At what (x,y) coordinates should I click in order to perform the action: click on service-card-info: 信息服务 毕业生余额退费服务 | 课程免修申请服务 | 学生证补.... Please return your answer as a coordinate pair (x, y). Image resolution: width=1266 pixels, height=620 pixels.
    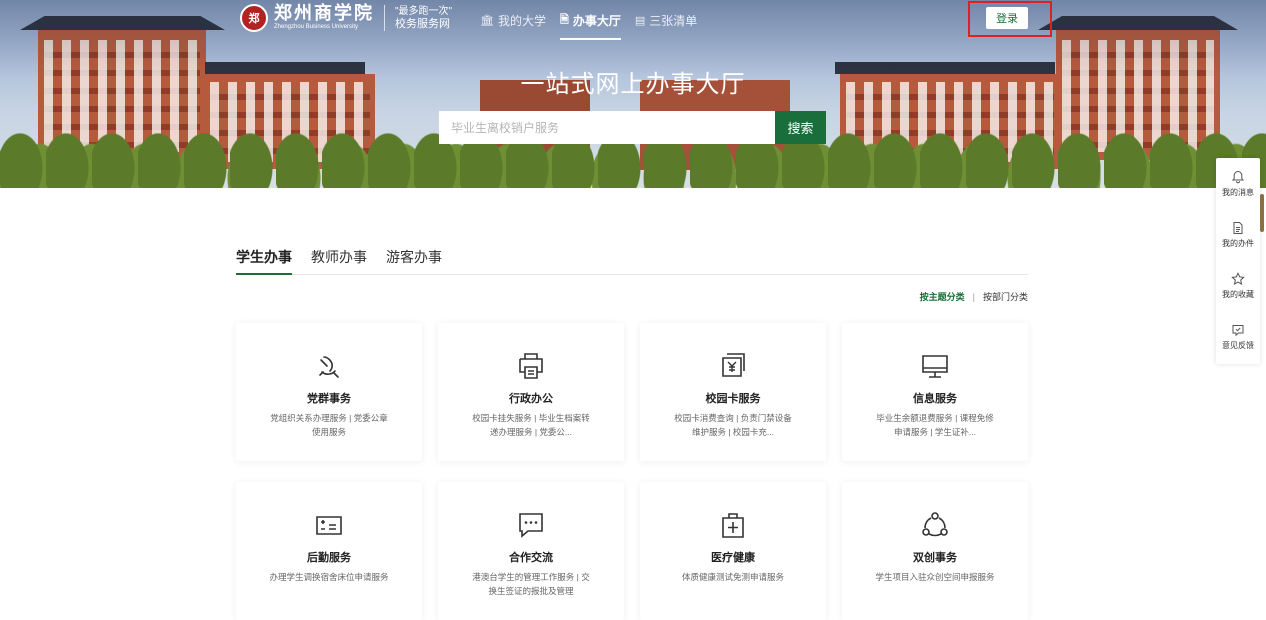
    Looking at the image, I should click on (935, 392).